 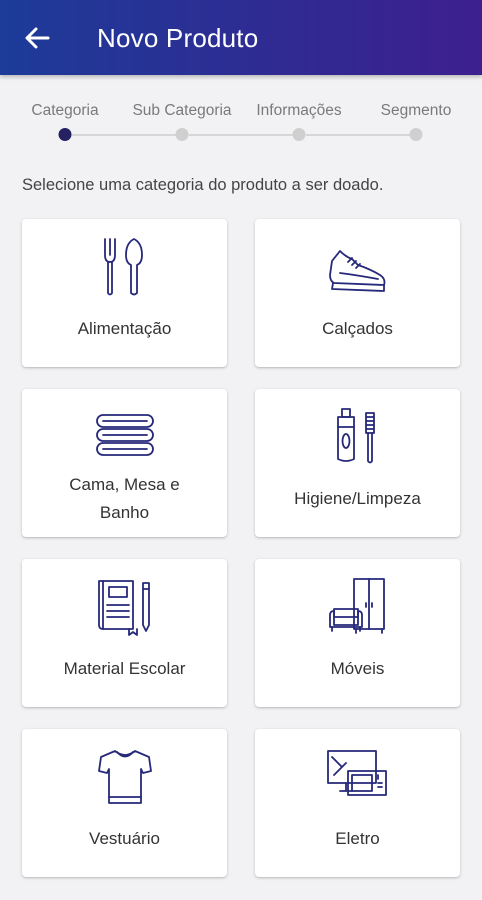 I want to click on step-label-segmento: Segmento, so click(x=416, y=111).